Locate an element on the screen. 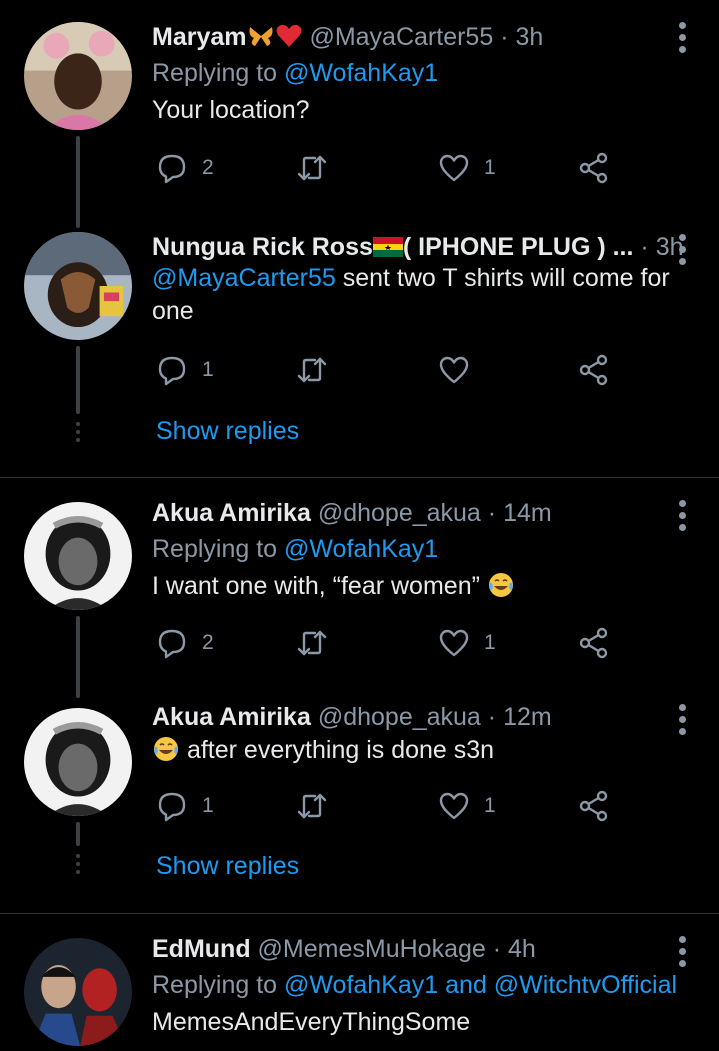  name-emojis is located at coordinates (275, 37).